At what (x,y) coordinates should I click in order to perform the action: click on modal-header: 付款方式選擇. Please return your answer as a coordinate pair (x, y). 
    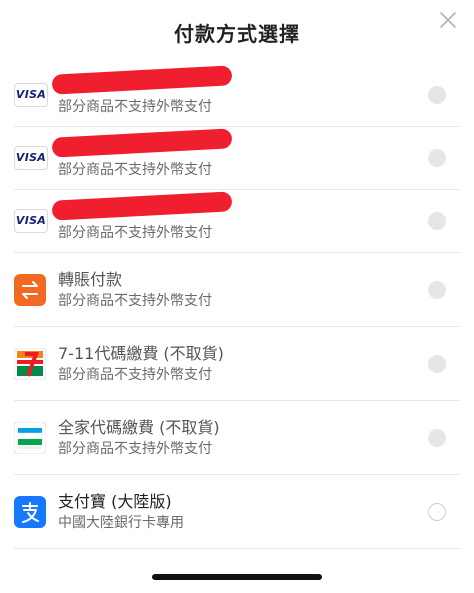
    Looking at the image, I should click on (237, 32).